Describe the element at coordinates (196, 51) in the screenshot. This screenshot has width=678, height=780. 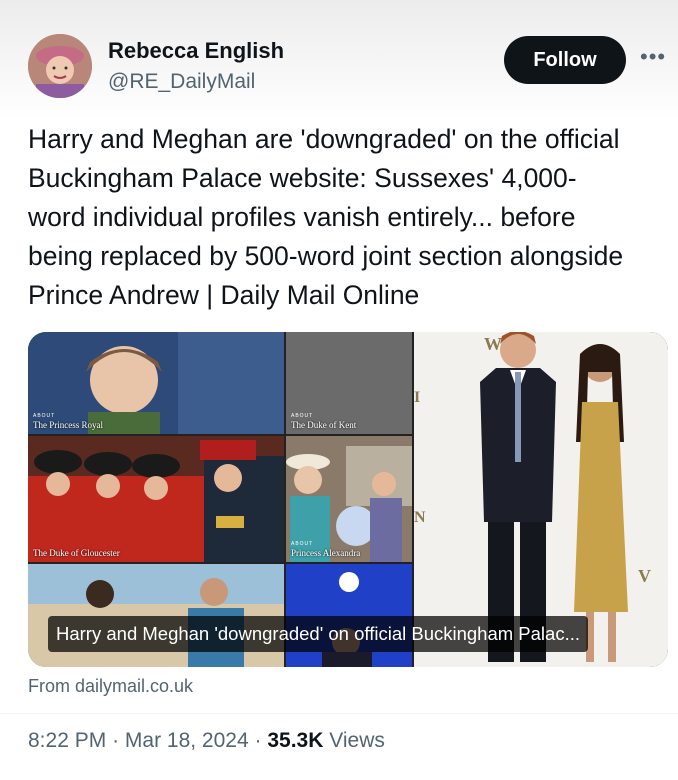
I see `author-name: Rebecca English` at that location.